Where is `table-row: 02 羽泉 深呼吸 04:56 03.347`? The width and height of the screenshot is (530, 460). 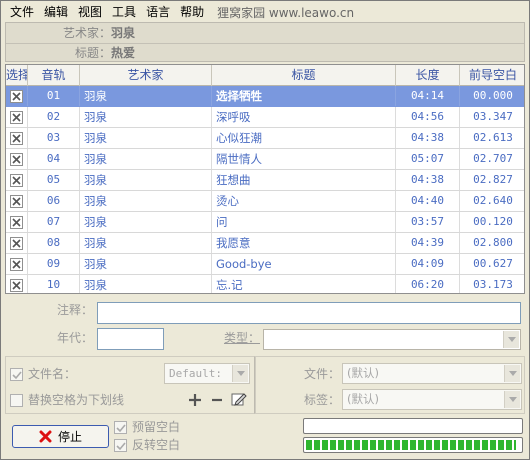
table-row: 02 羽泉 深呼吸 04:56 03.347 is located at coordinates (265, 117).